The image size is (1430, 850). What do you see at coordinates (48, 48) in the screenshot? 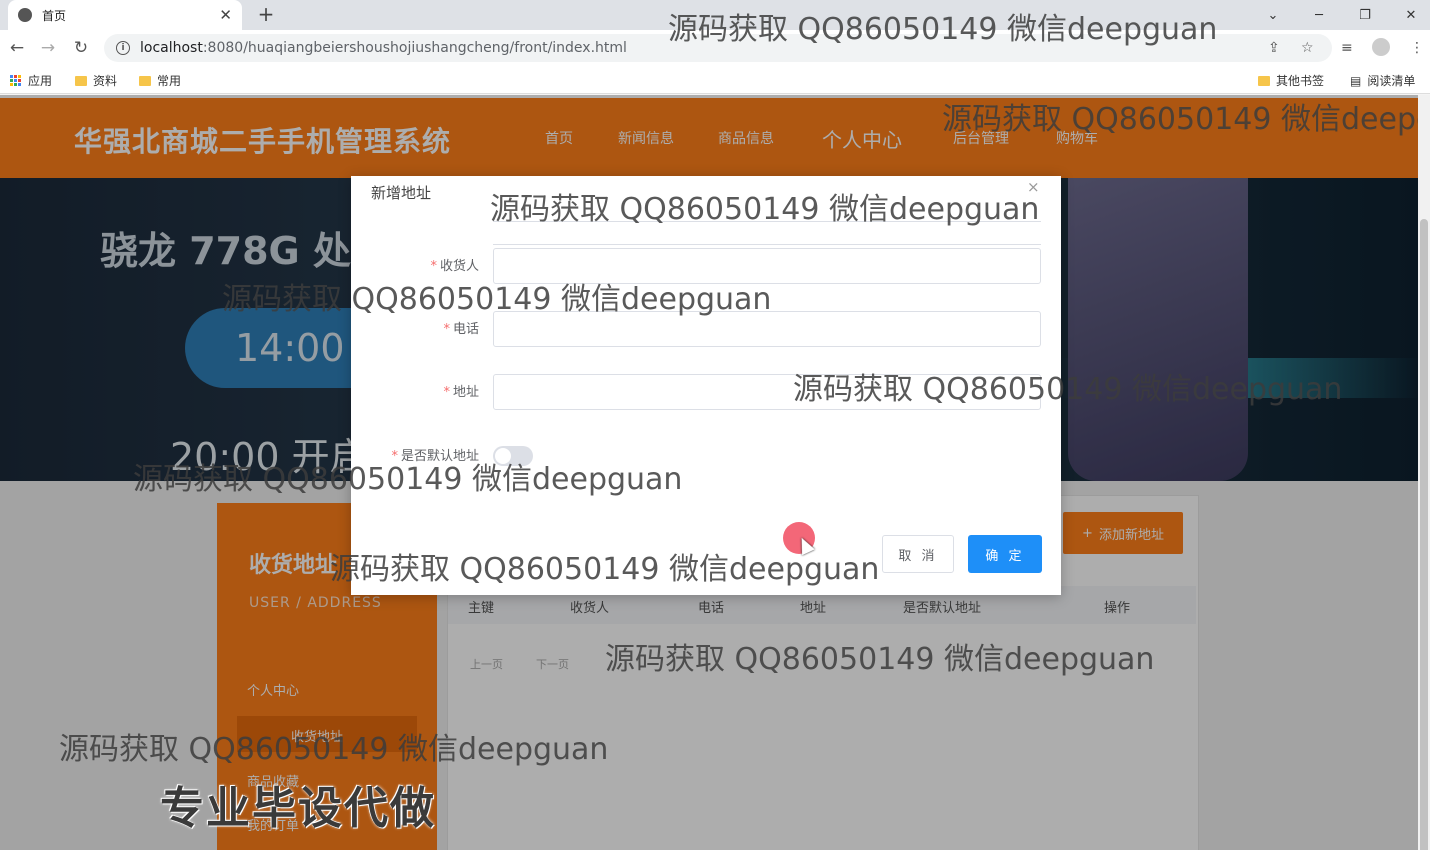
I see `forward-icon: →` at bounding box center [48, 48].